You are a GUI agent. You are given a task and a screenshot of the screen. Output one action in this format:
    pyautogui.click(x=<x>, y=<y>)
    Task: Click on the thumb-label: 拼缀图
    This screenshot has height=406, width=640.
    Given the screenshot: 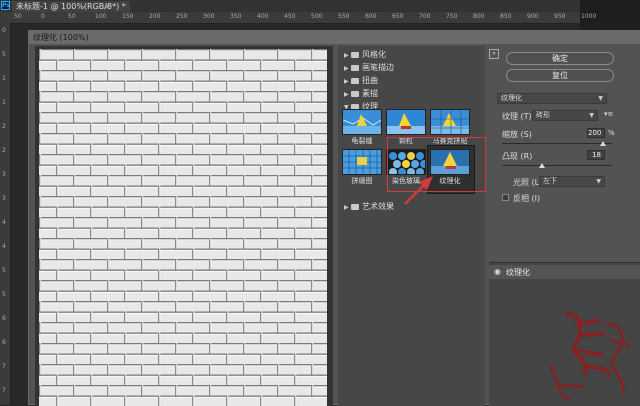 What is the action you would take?
    pyautogui.click(x=362, y=181)
    